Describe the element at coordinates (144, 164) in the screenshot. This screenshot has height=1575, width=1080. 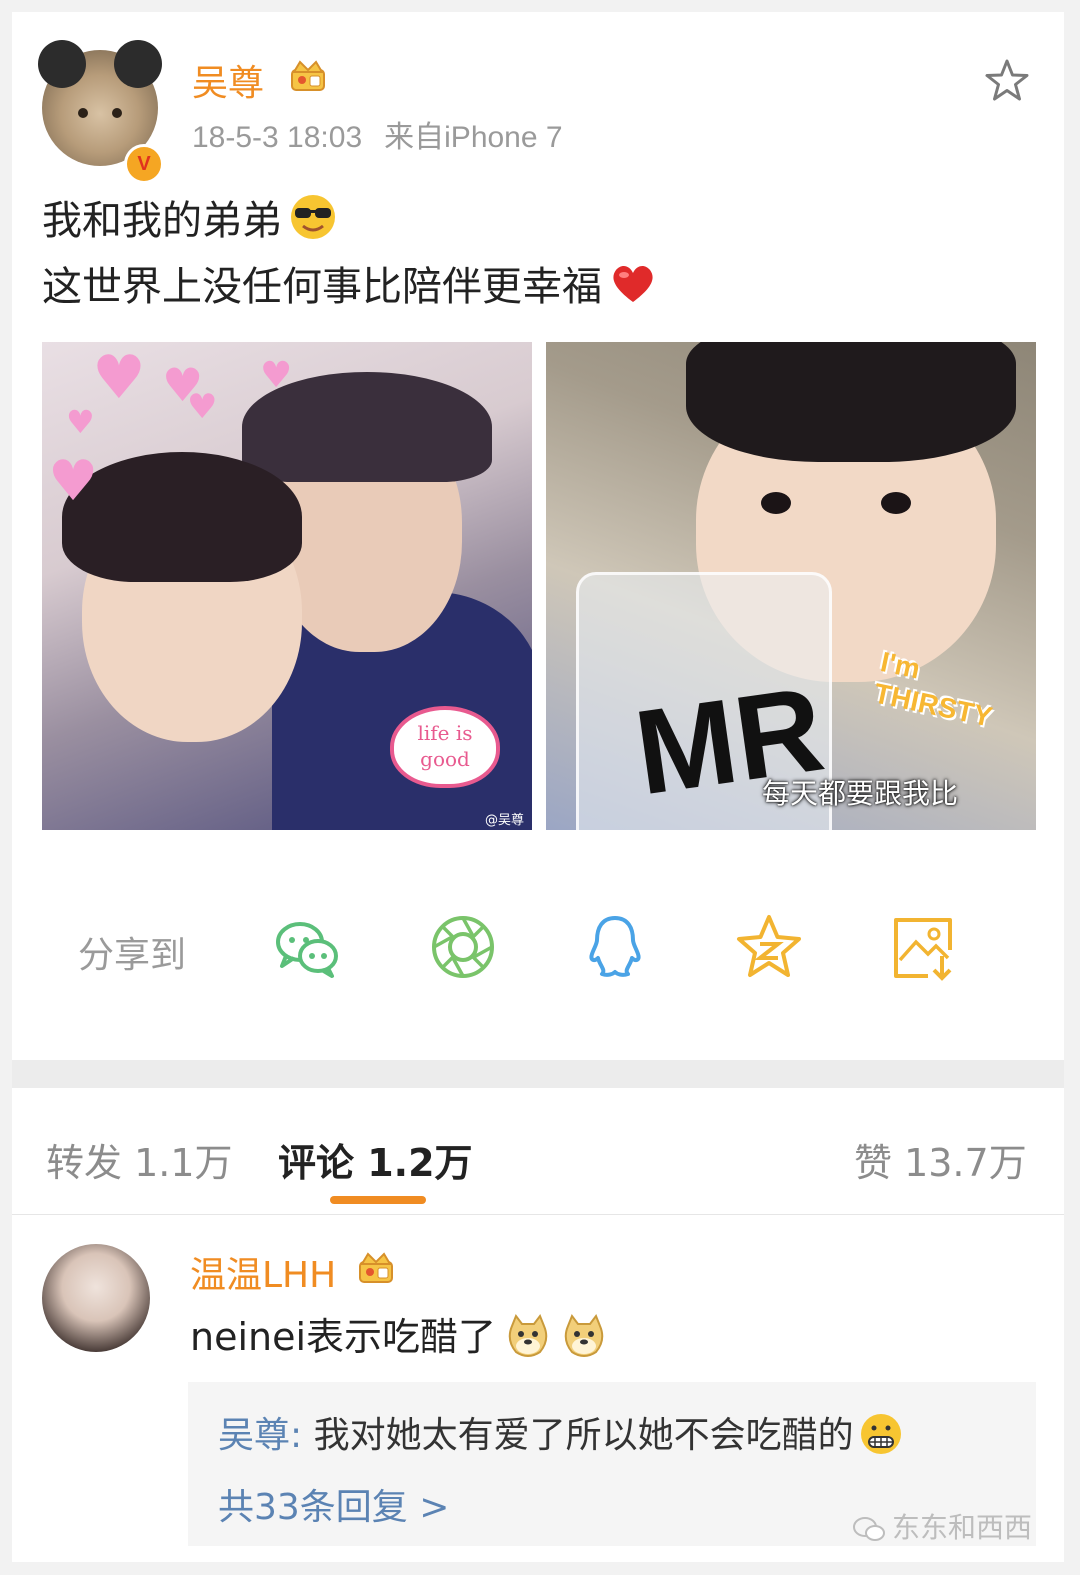
I see `verified-badge: V` at that location.